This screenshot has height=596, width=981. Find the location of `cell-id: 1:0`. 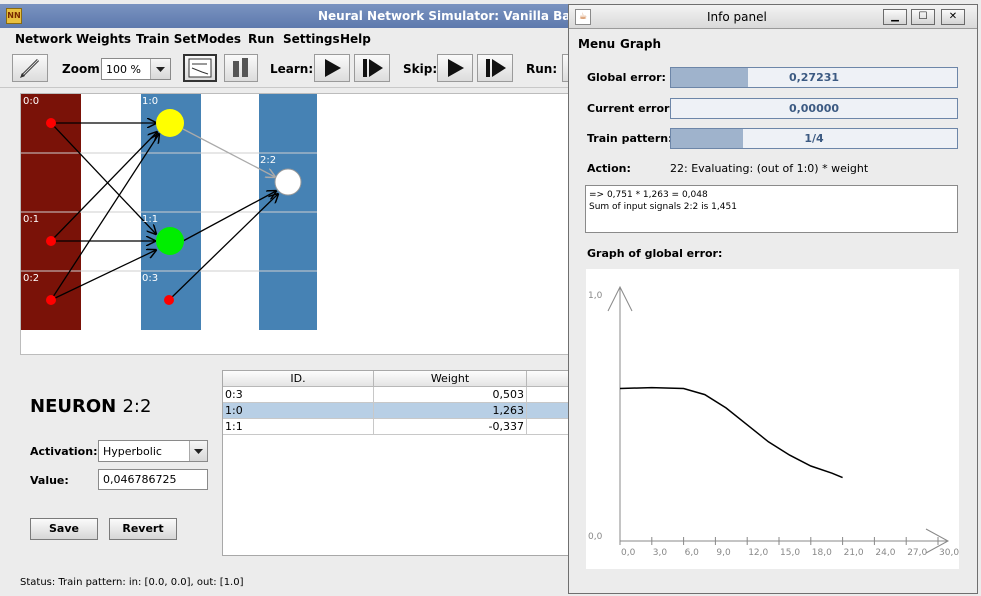

cell-id: 1:0 is located at coordinates (298, 411).